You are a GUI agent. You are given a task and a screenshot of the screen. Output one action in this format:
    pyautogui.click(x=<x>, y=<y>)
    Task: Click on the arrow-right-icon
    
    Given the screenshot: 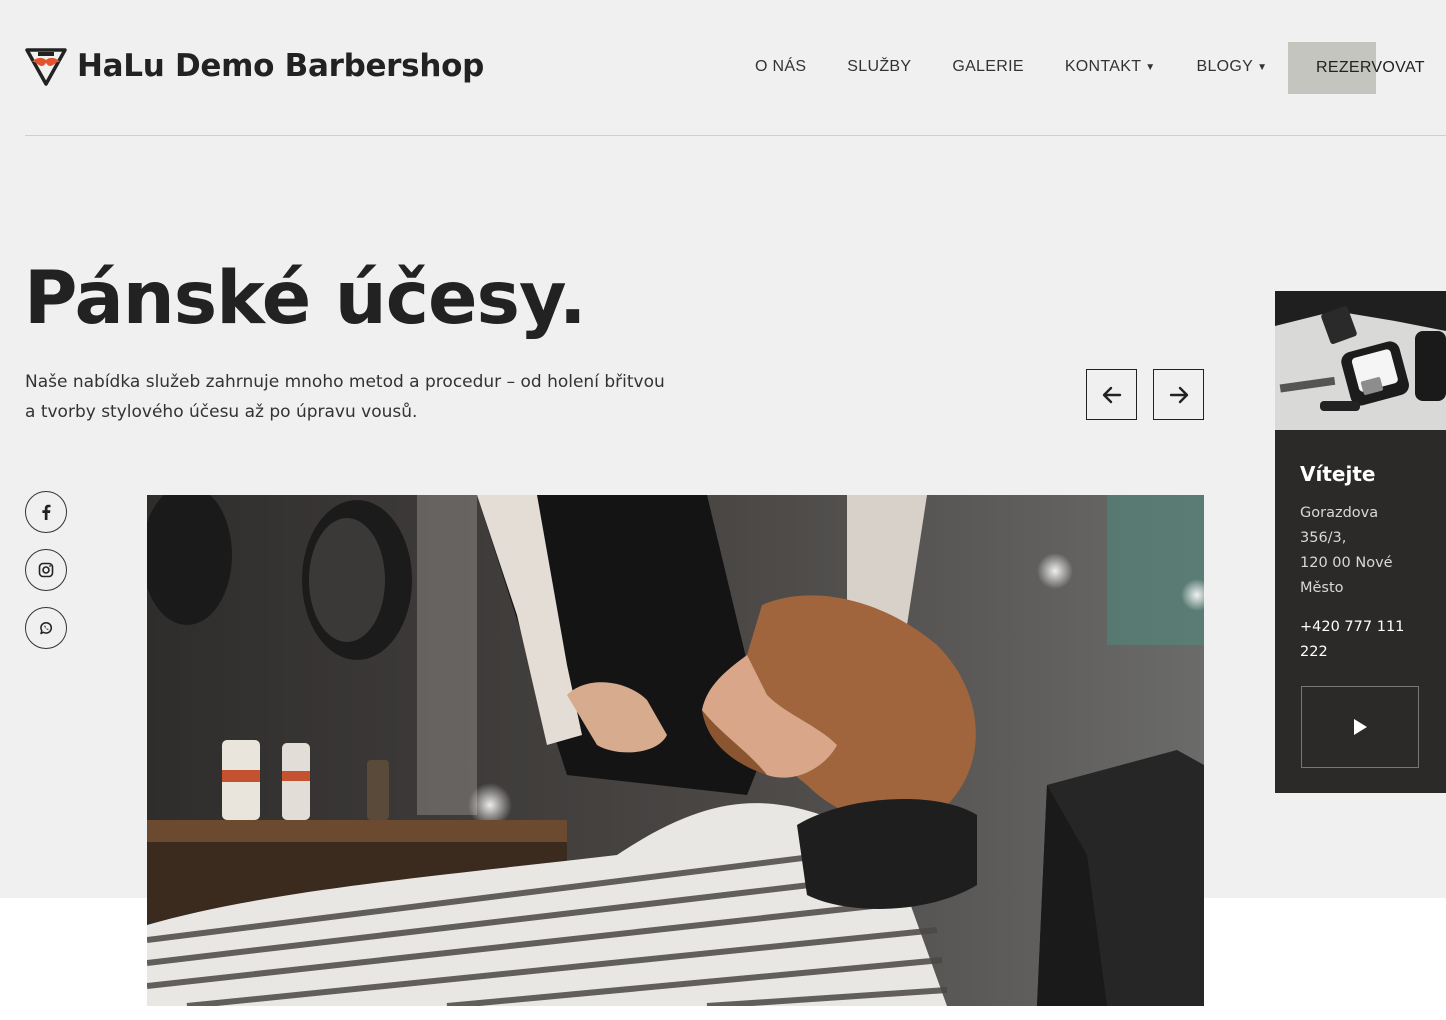 What is the action you would take?
    pyautogui.click(x=1178, y=394)
    